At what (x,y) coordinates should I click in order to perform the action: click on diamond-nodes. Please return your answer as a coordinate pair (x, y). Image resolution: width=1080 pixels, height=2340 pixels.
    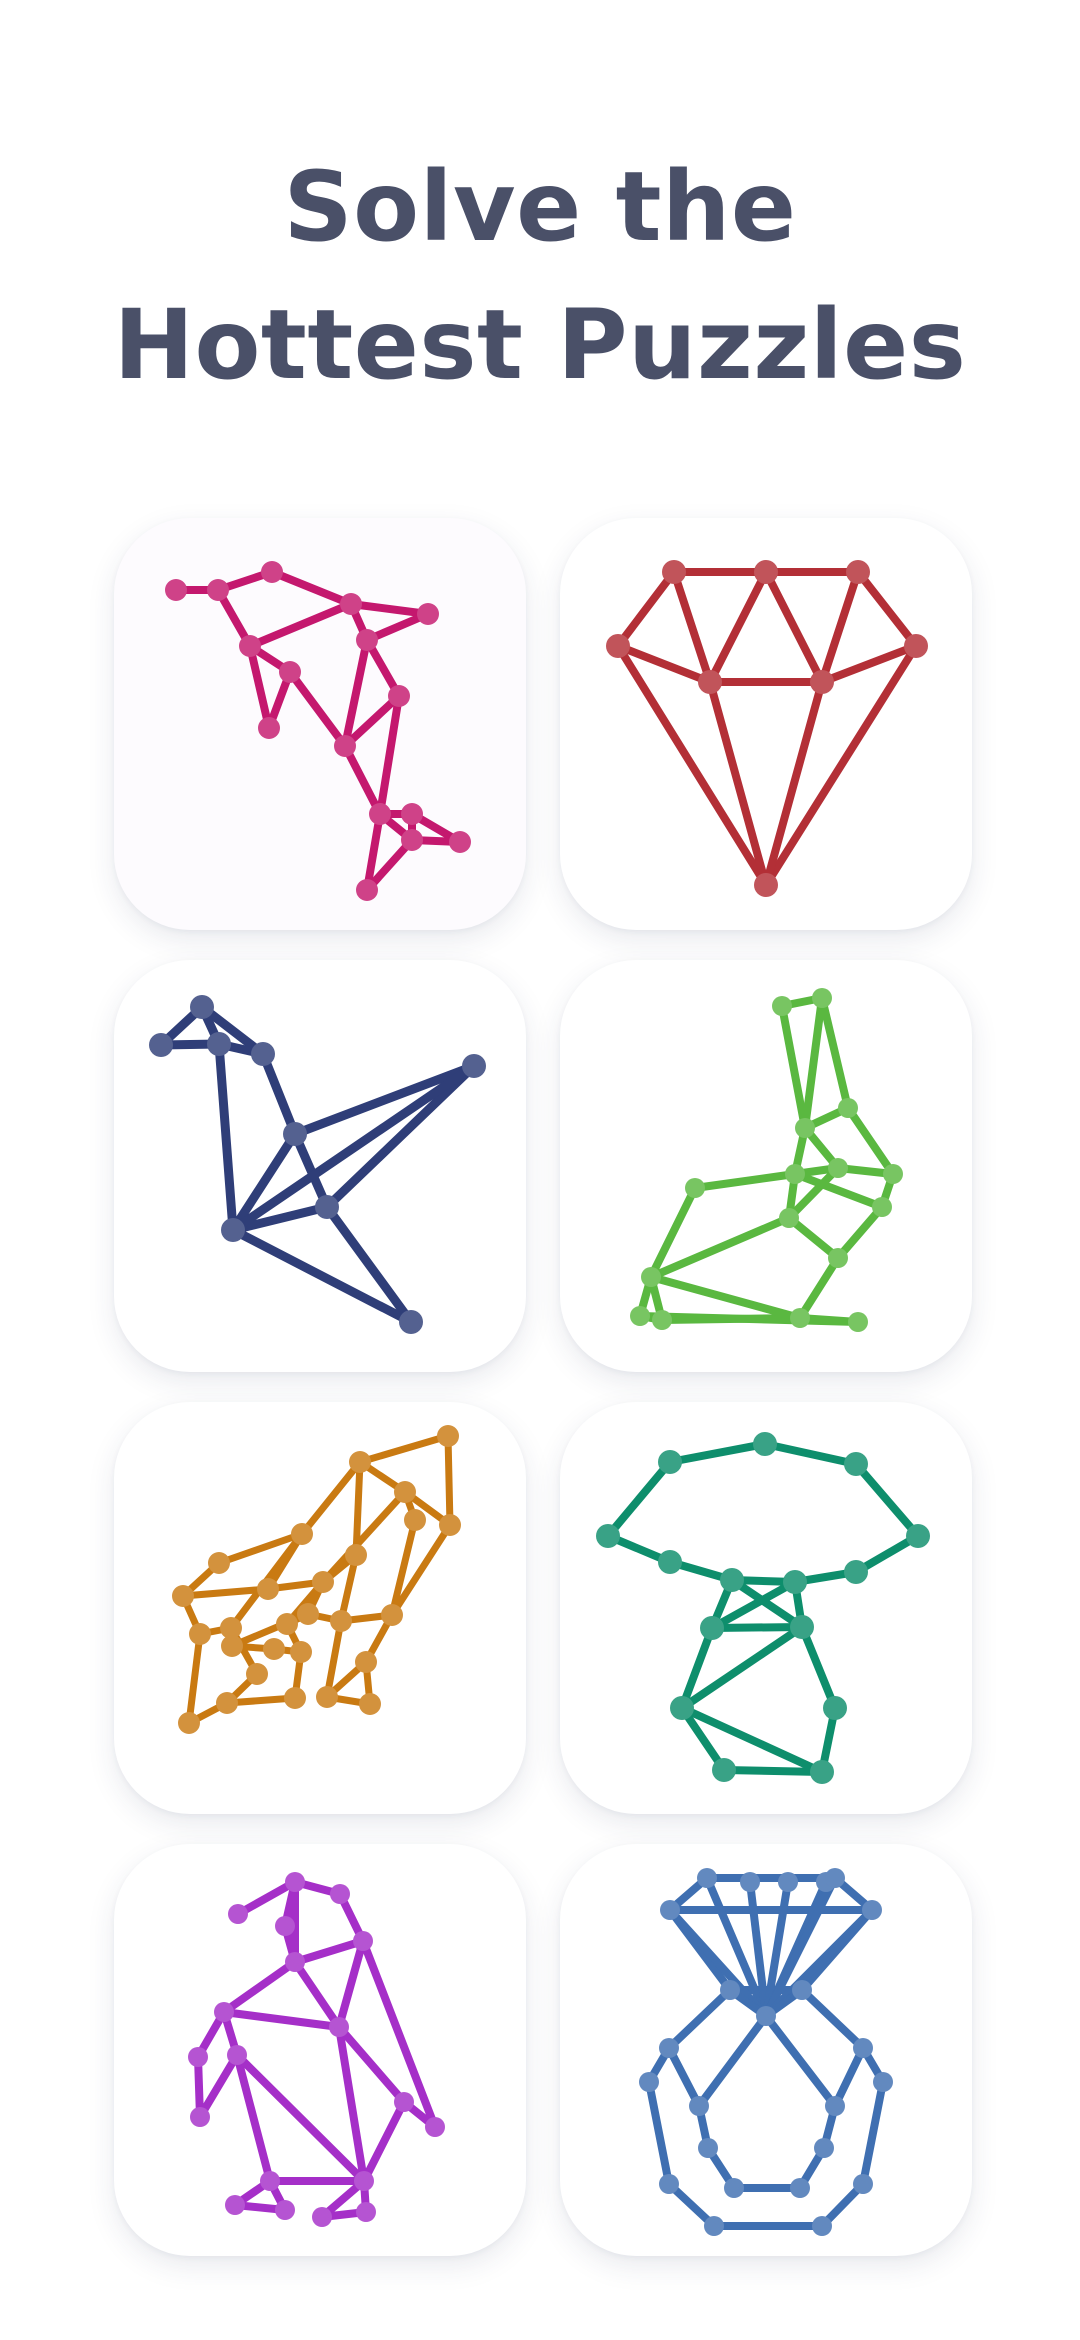
    Looking at the image, I should click on (767, 728).